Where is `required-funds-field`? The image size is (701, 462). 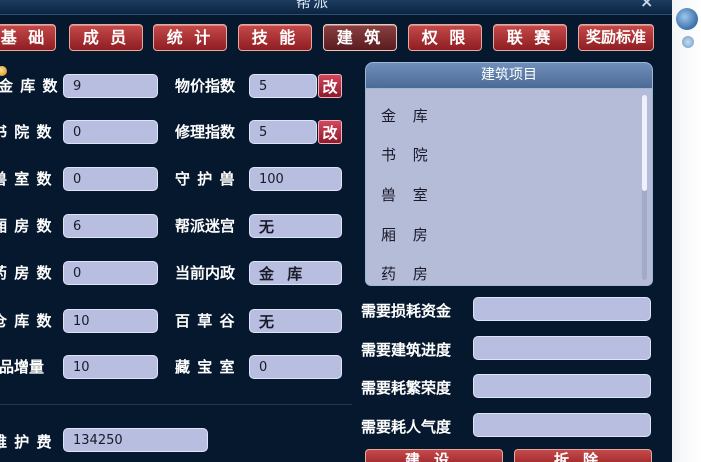 required-funds-field is located at coordinates (562, 309).